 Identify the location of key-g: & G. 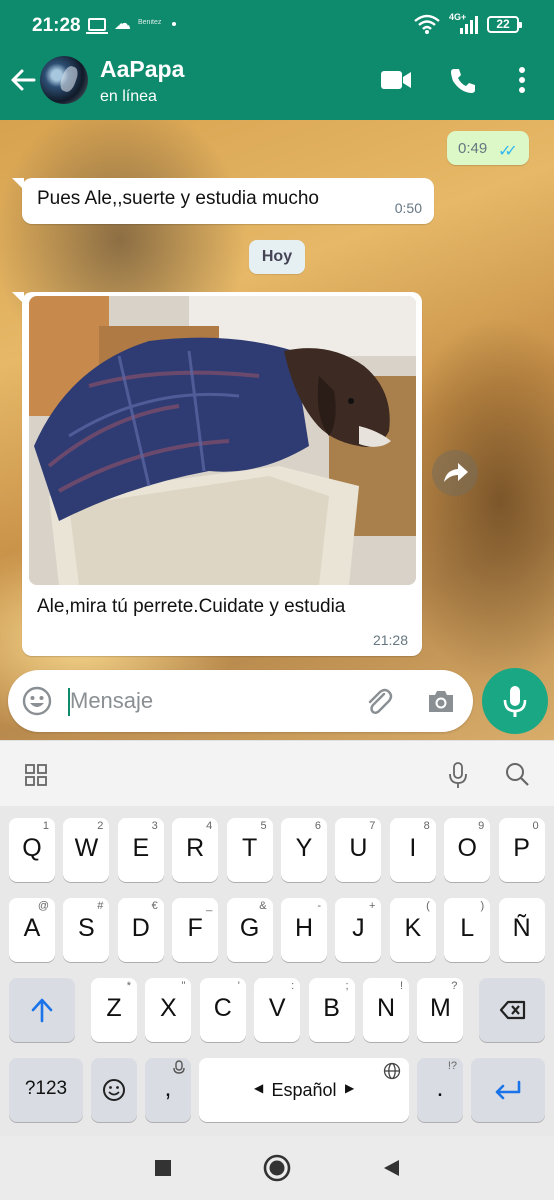
(249, 930).